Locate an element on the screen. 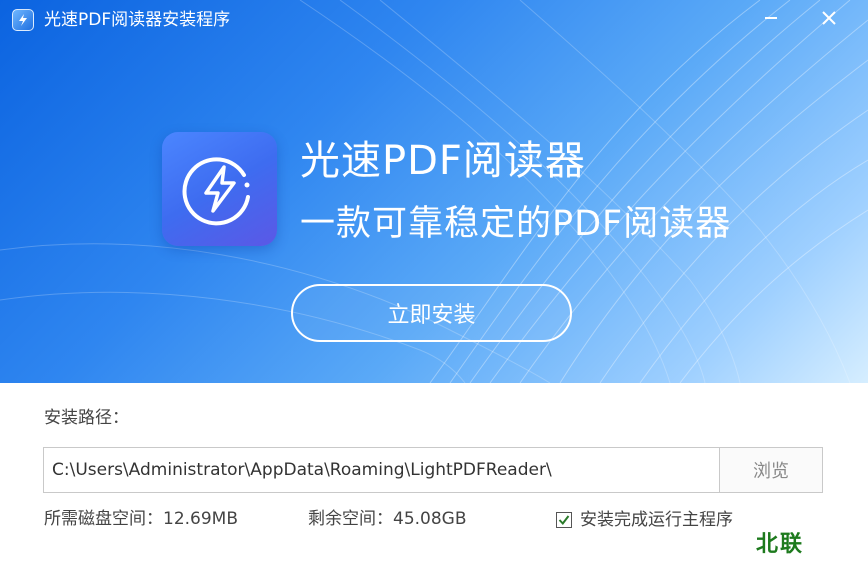 Image resolution: width=868 pixels, height=566 pixels. install-path-label: 安装路径： is located at coordinates (86, 418).